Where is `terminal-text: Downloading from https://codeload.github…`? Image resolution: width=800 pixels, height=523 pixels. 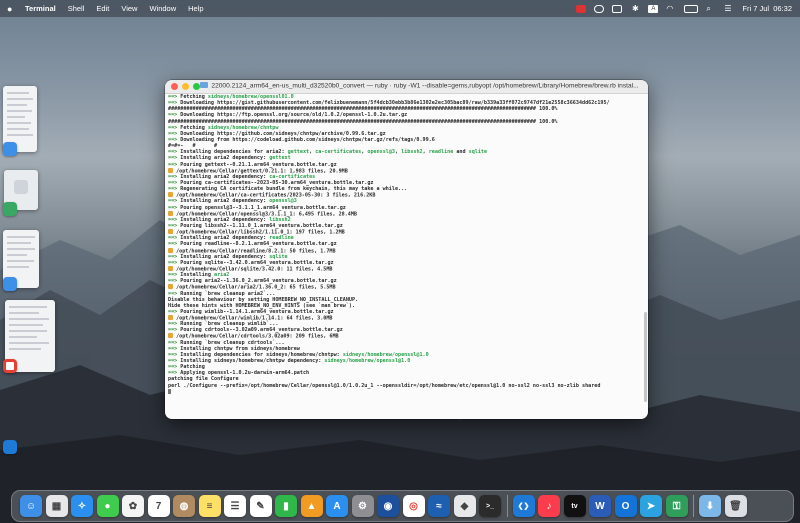 terminal-text: Downloading from https://codeload.github… is located at coordinates (306, 139).